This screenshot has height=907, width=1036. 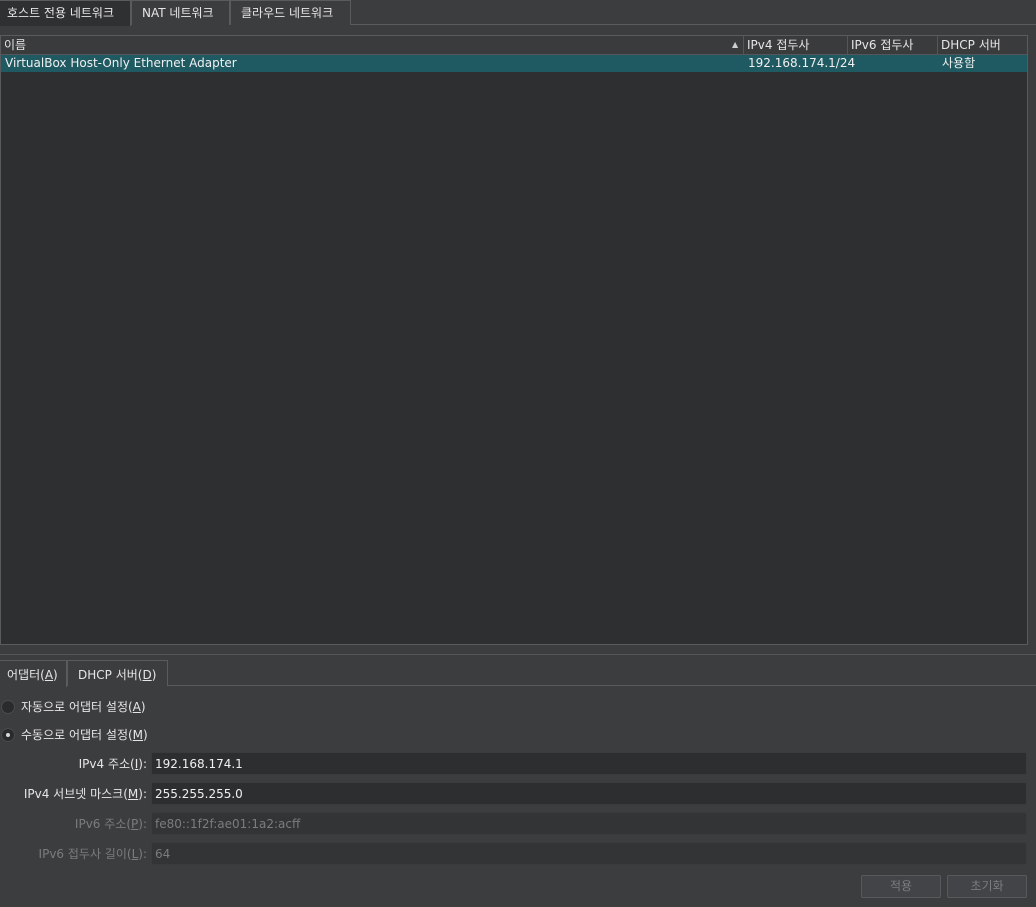 I want to click on list-header: 이름 ▲ IPv4 접두사 IPv6 접두사 DHCP 서버, so click(x=514, y=45).